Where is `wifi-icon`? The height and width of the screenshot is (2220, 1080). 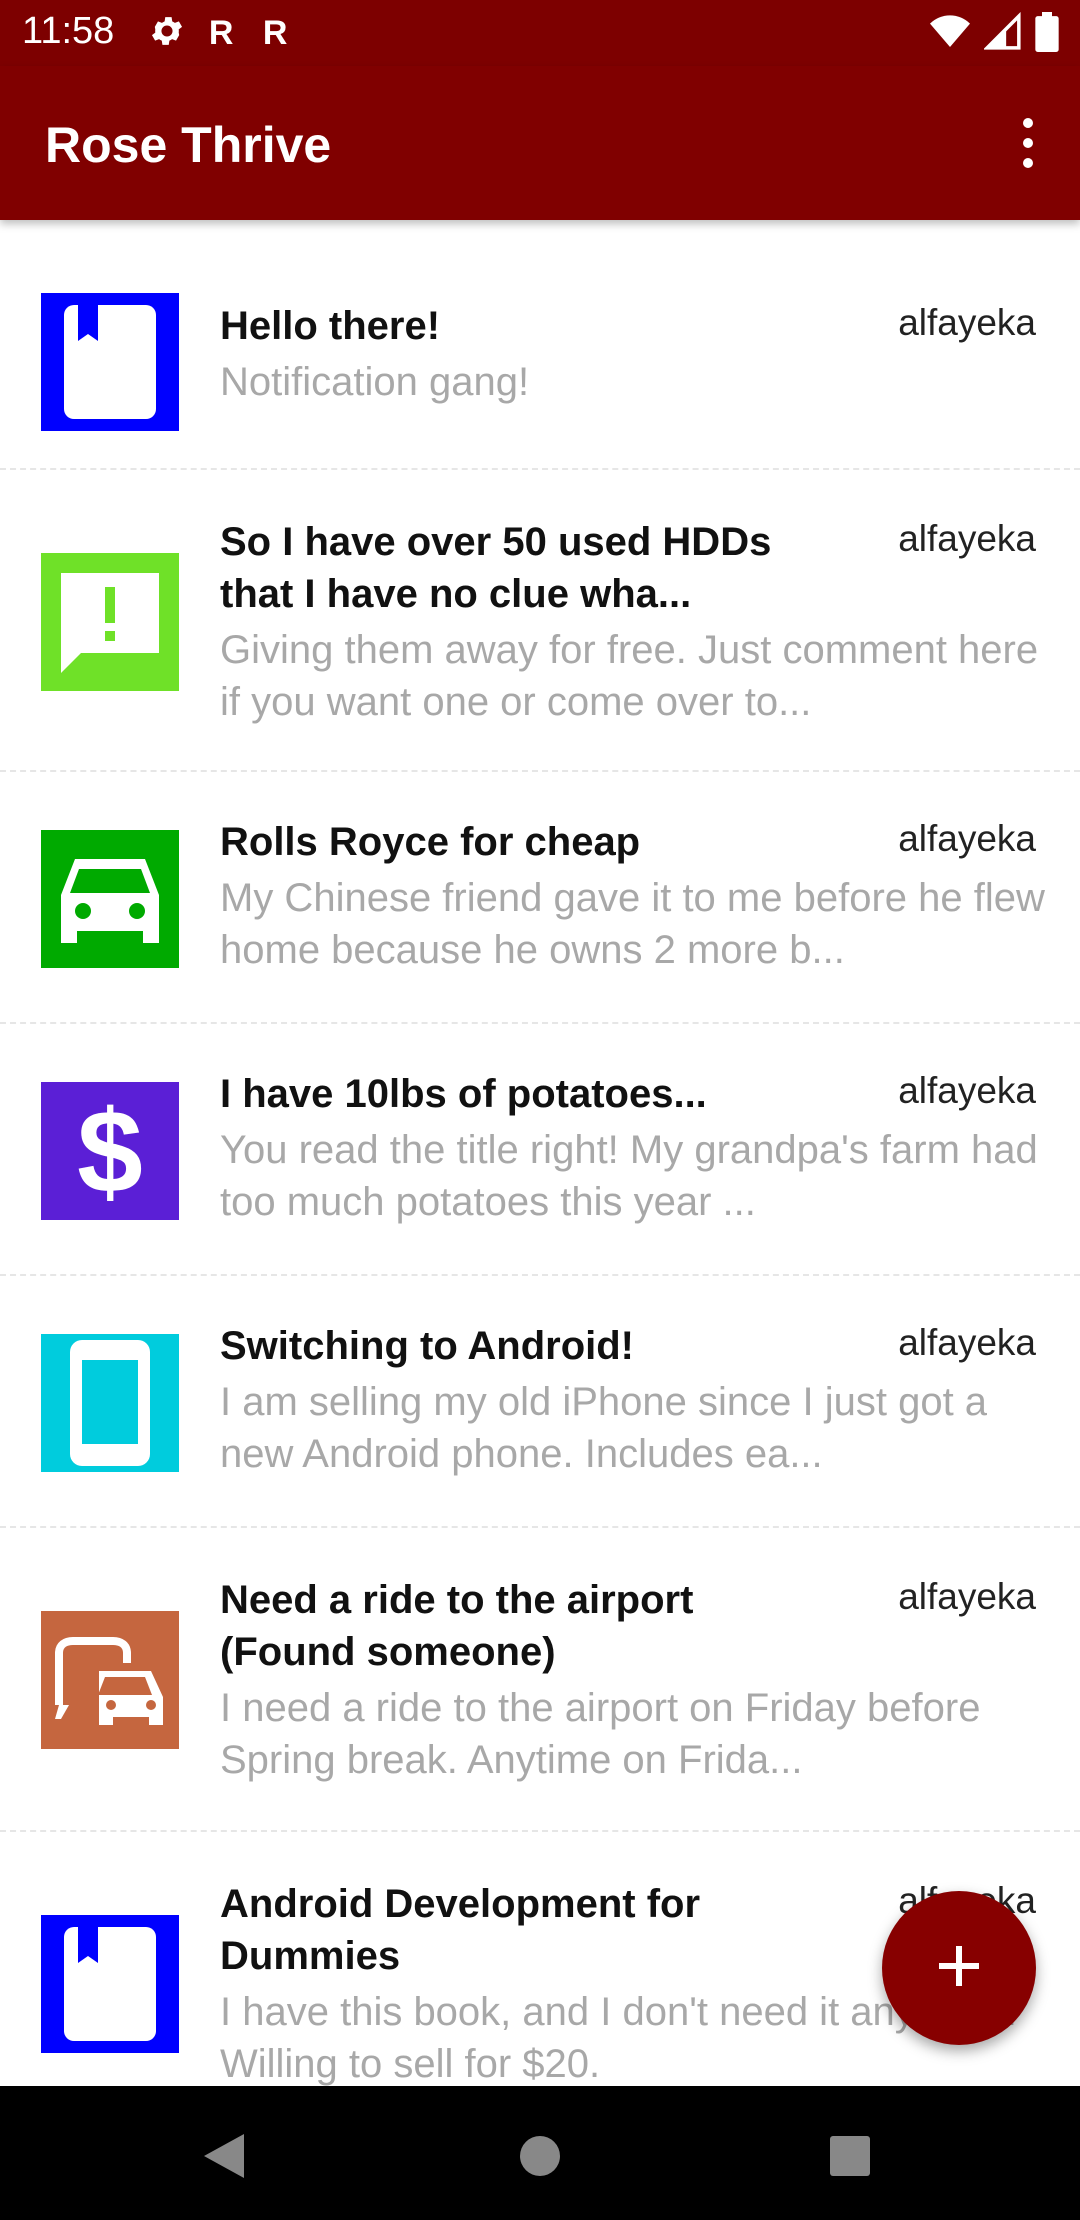 wifi-icon is located at coordinates (950, 34).